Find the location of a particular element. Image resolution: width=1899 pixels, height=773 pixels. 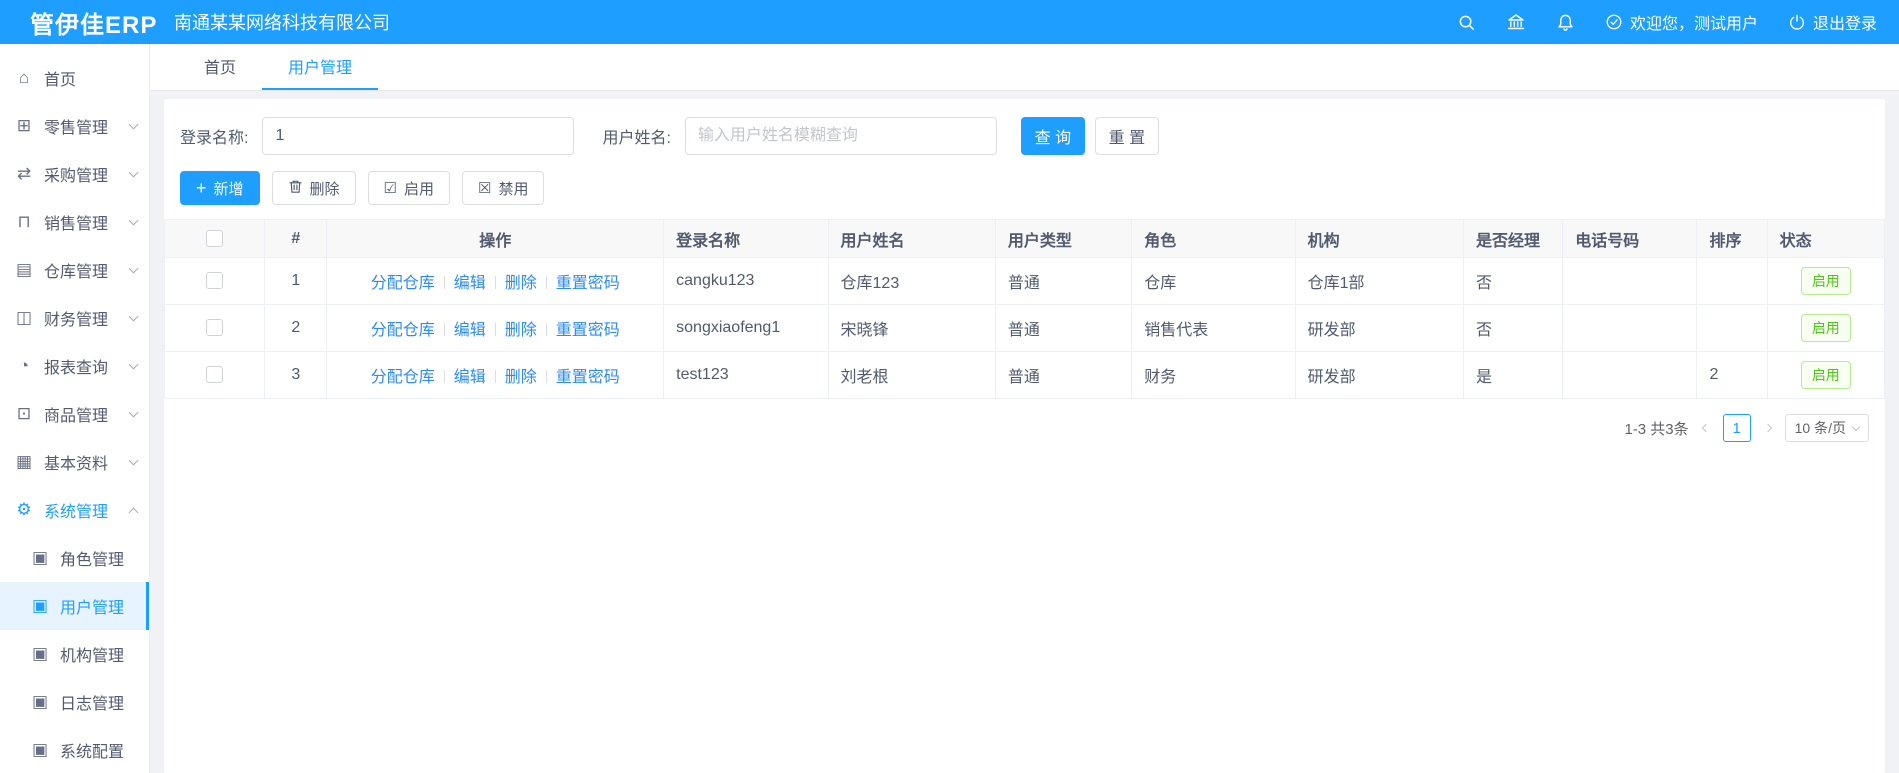

sidebar-item-system: ⚙ 系统管理 is located at coordinates (74, 510).